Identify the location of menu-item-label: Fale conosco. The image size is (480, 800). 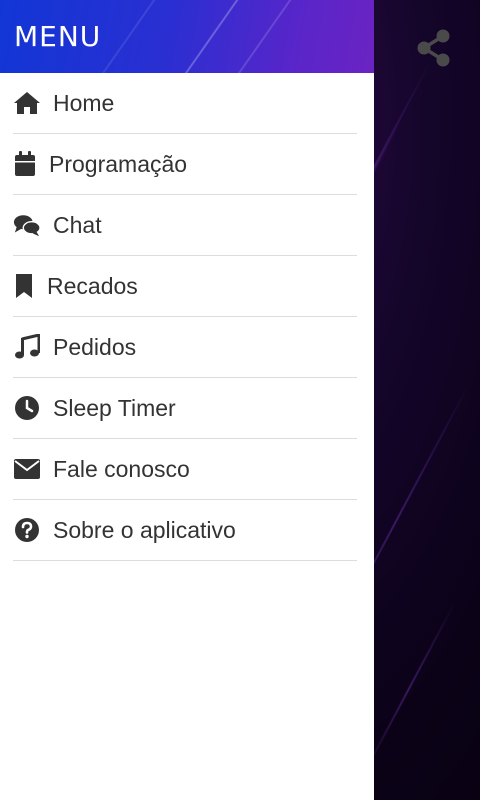
(121, 468).